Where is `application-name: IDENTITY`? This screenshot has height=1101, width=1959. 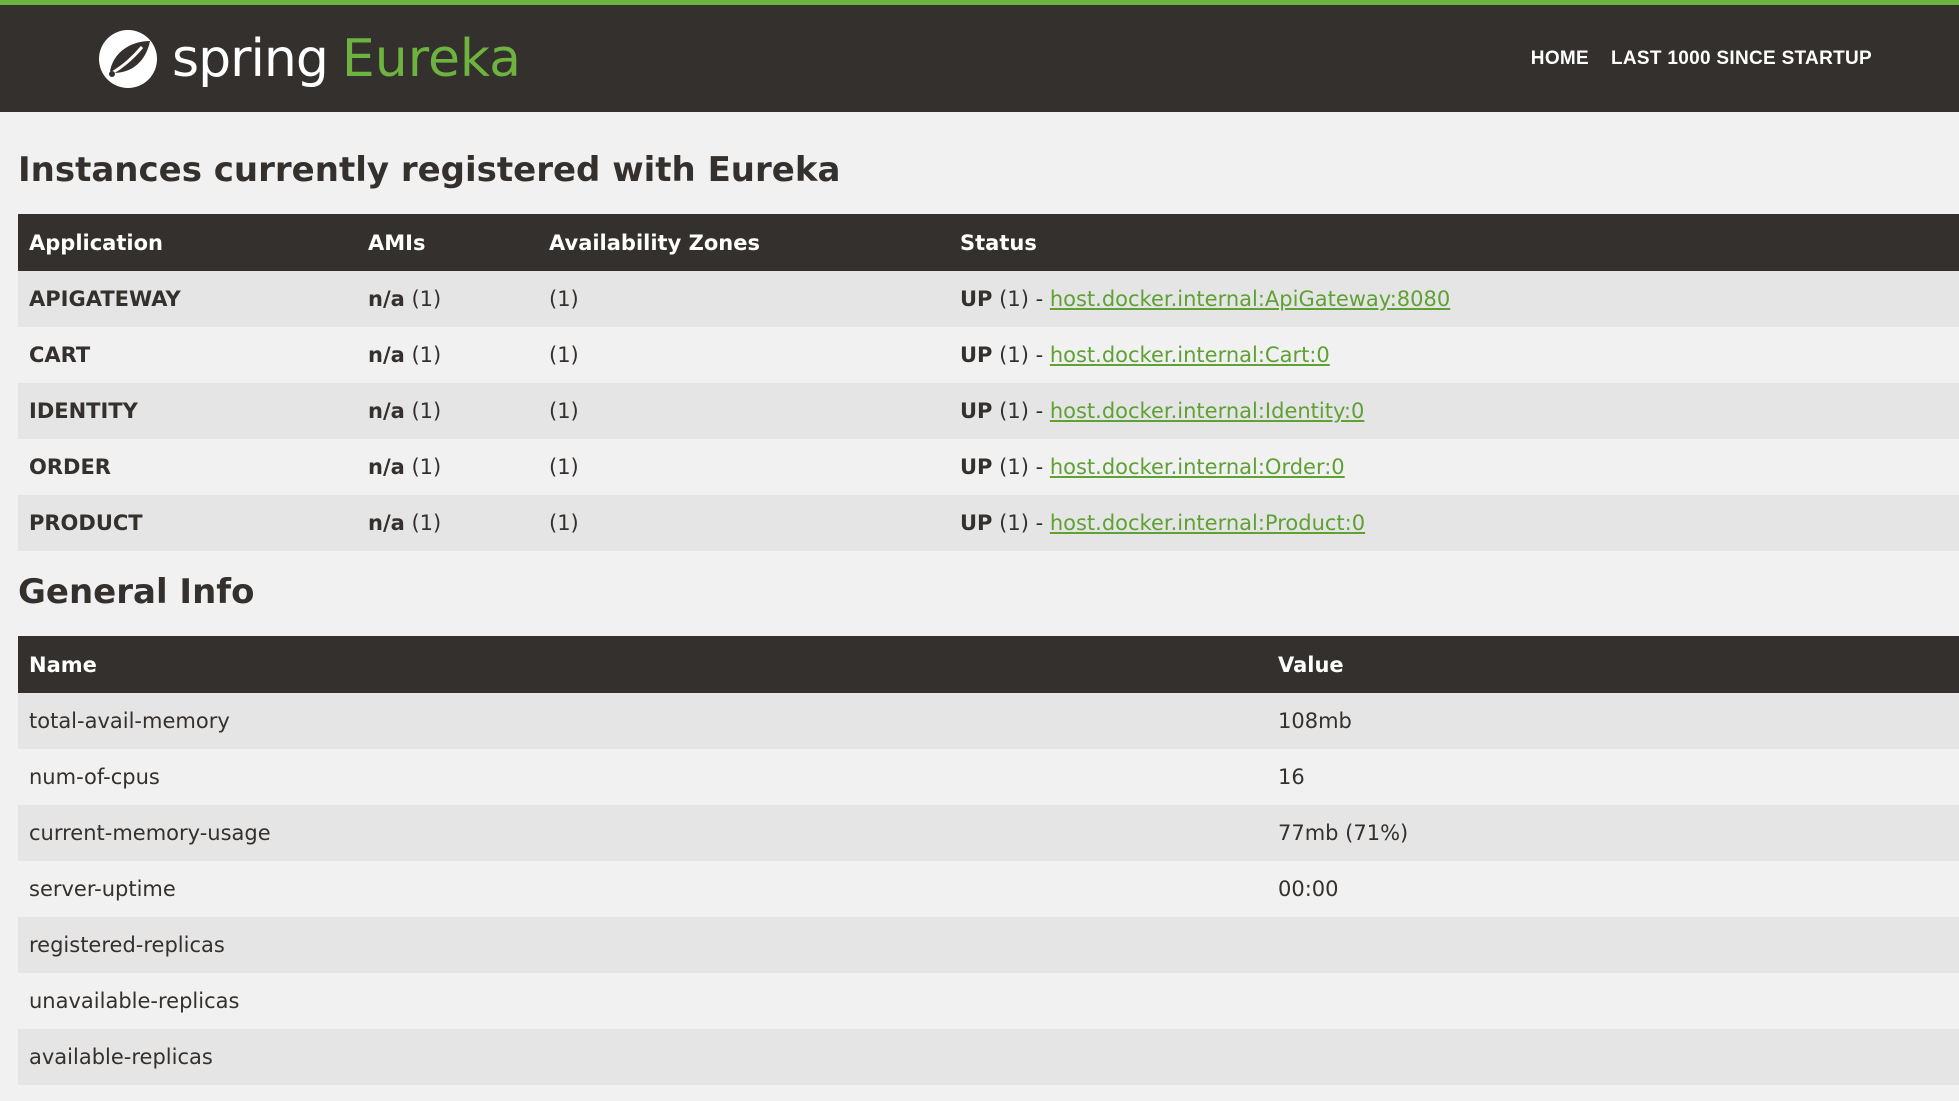
application-name: IDENTITY is located at coordinates (83, 411).